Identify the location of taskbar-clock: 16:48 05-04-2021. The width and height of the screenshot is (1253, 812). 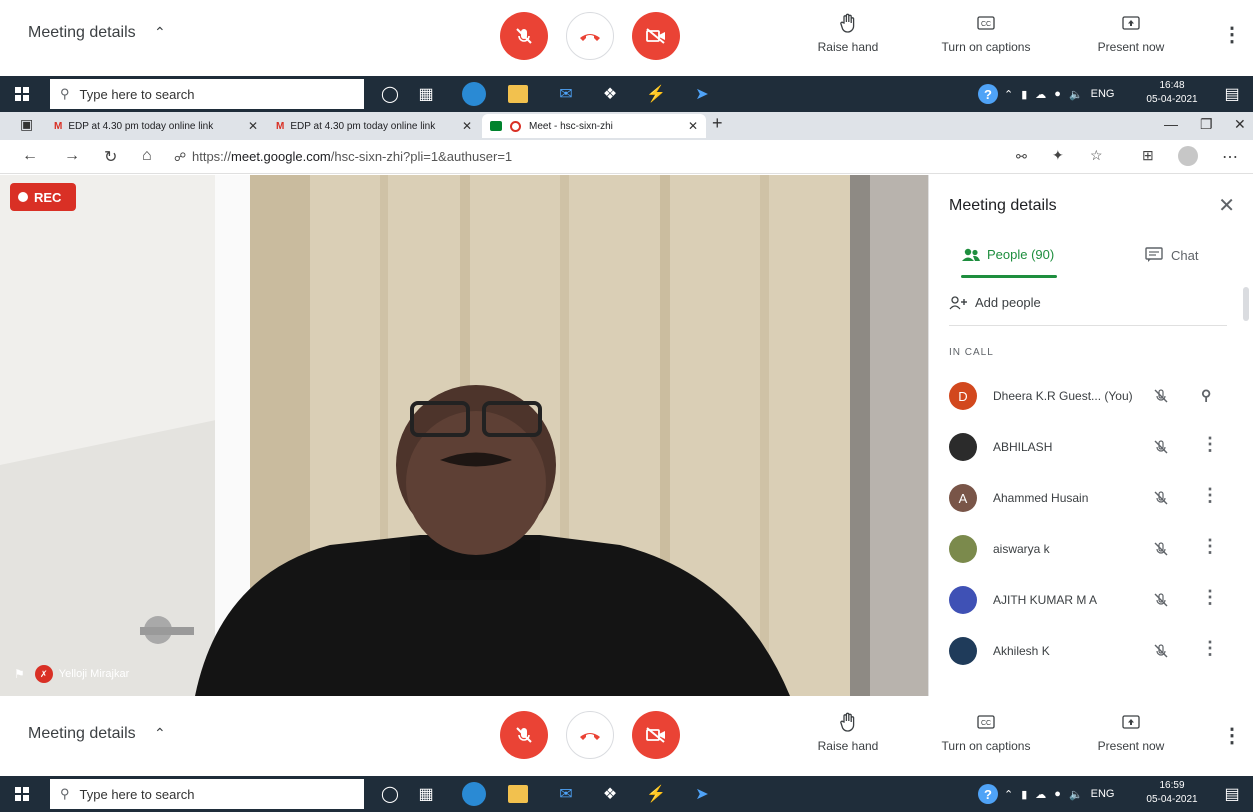
(1172, 93).